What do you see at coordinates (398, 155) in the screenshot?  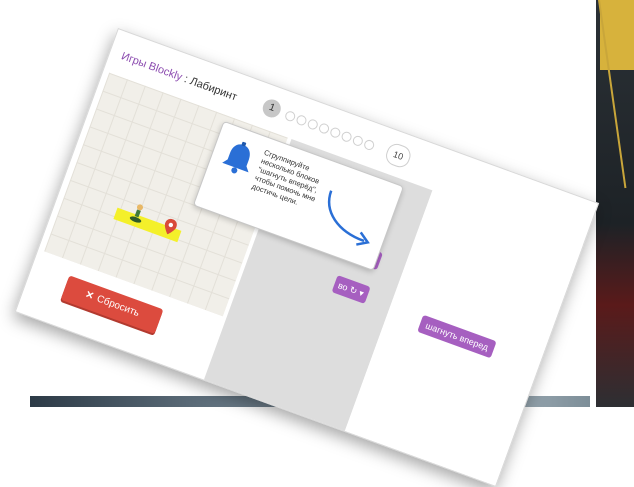 I see `level-max-badge: 10` at bounding box center [398, 155].